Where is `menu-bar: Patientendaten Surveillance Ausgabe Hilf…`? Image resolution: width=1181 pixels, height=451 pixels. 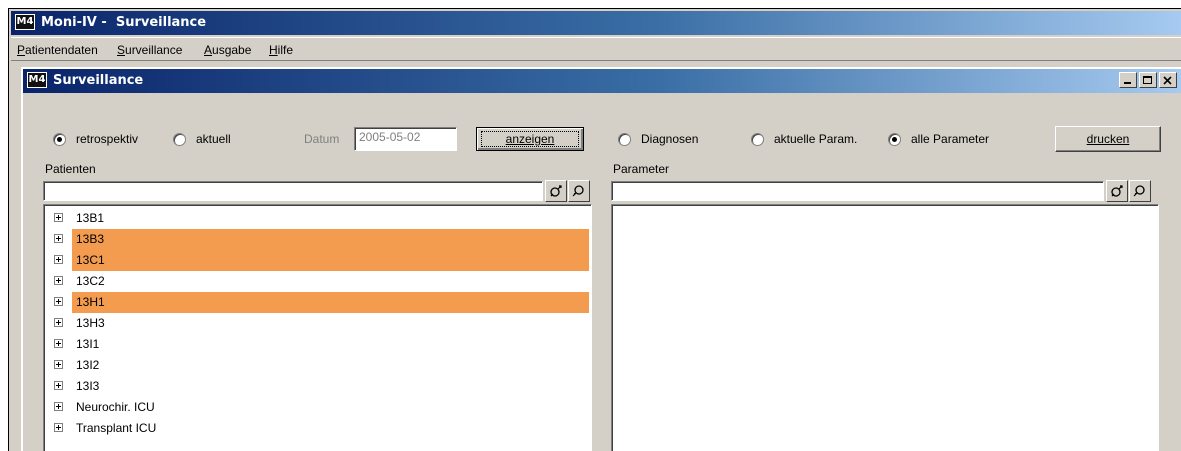
menu-bar: Patientendaten Surveillance Ausgabe Hilf… is located at coordinates (596, 49).